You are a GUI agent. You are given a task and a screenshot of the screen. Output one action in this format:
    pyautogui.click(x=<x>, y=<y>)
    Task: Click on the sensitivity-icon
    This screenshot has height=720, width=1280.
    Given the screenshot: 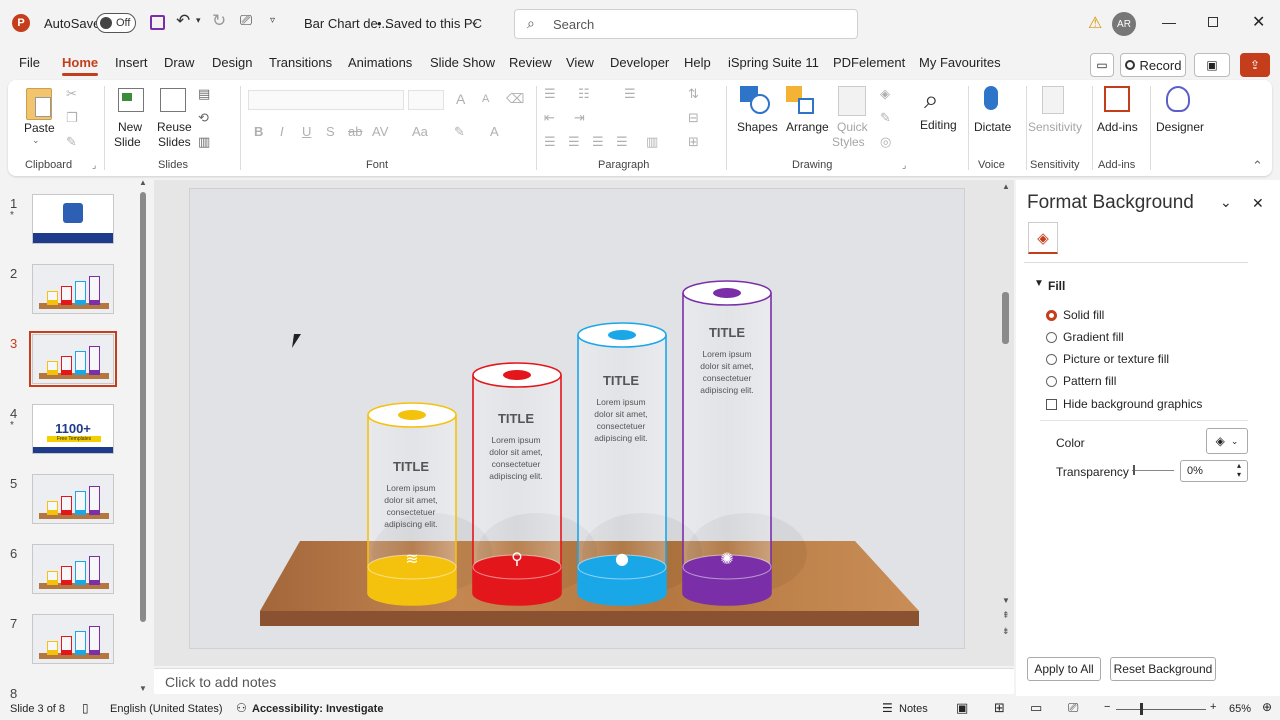 What is the action you would take?
    pyautogui.click(x=1053, y=100)
    